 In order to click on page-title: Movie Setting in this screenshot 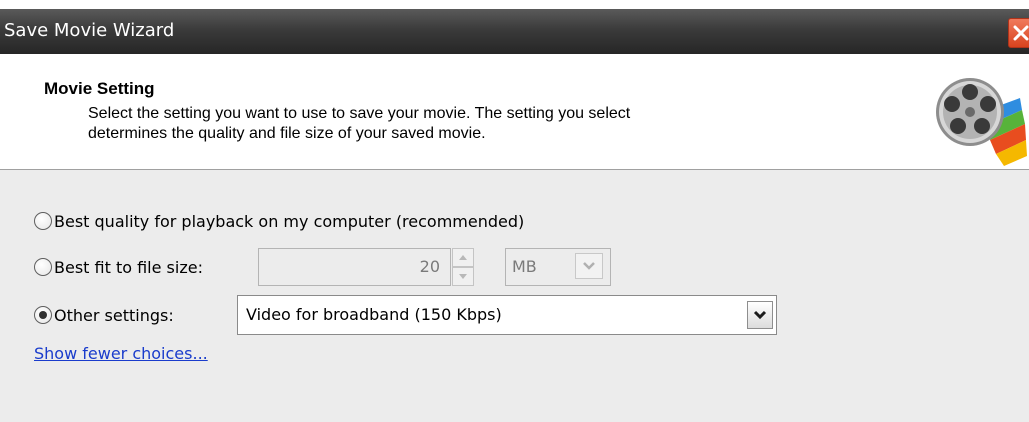, I will do `click(99, 88)`.